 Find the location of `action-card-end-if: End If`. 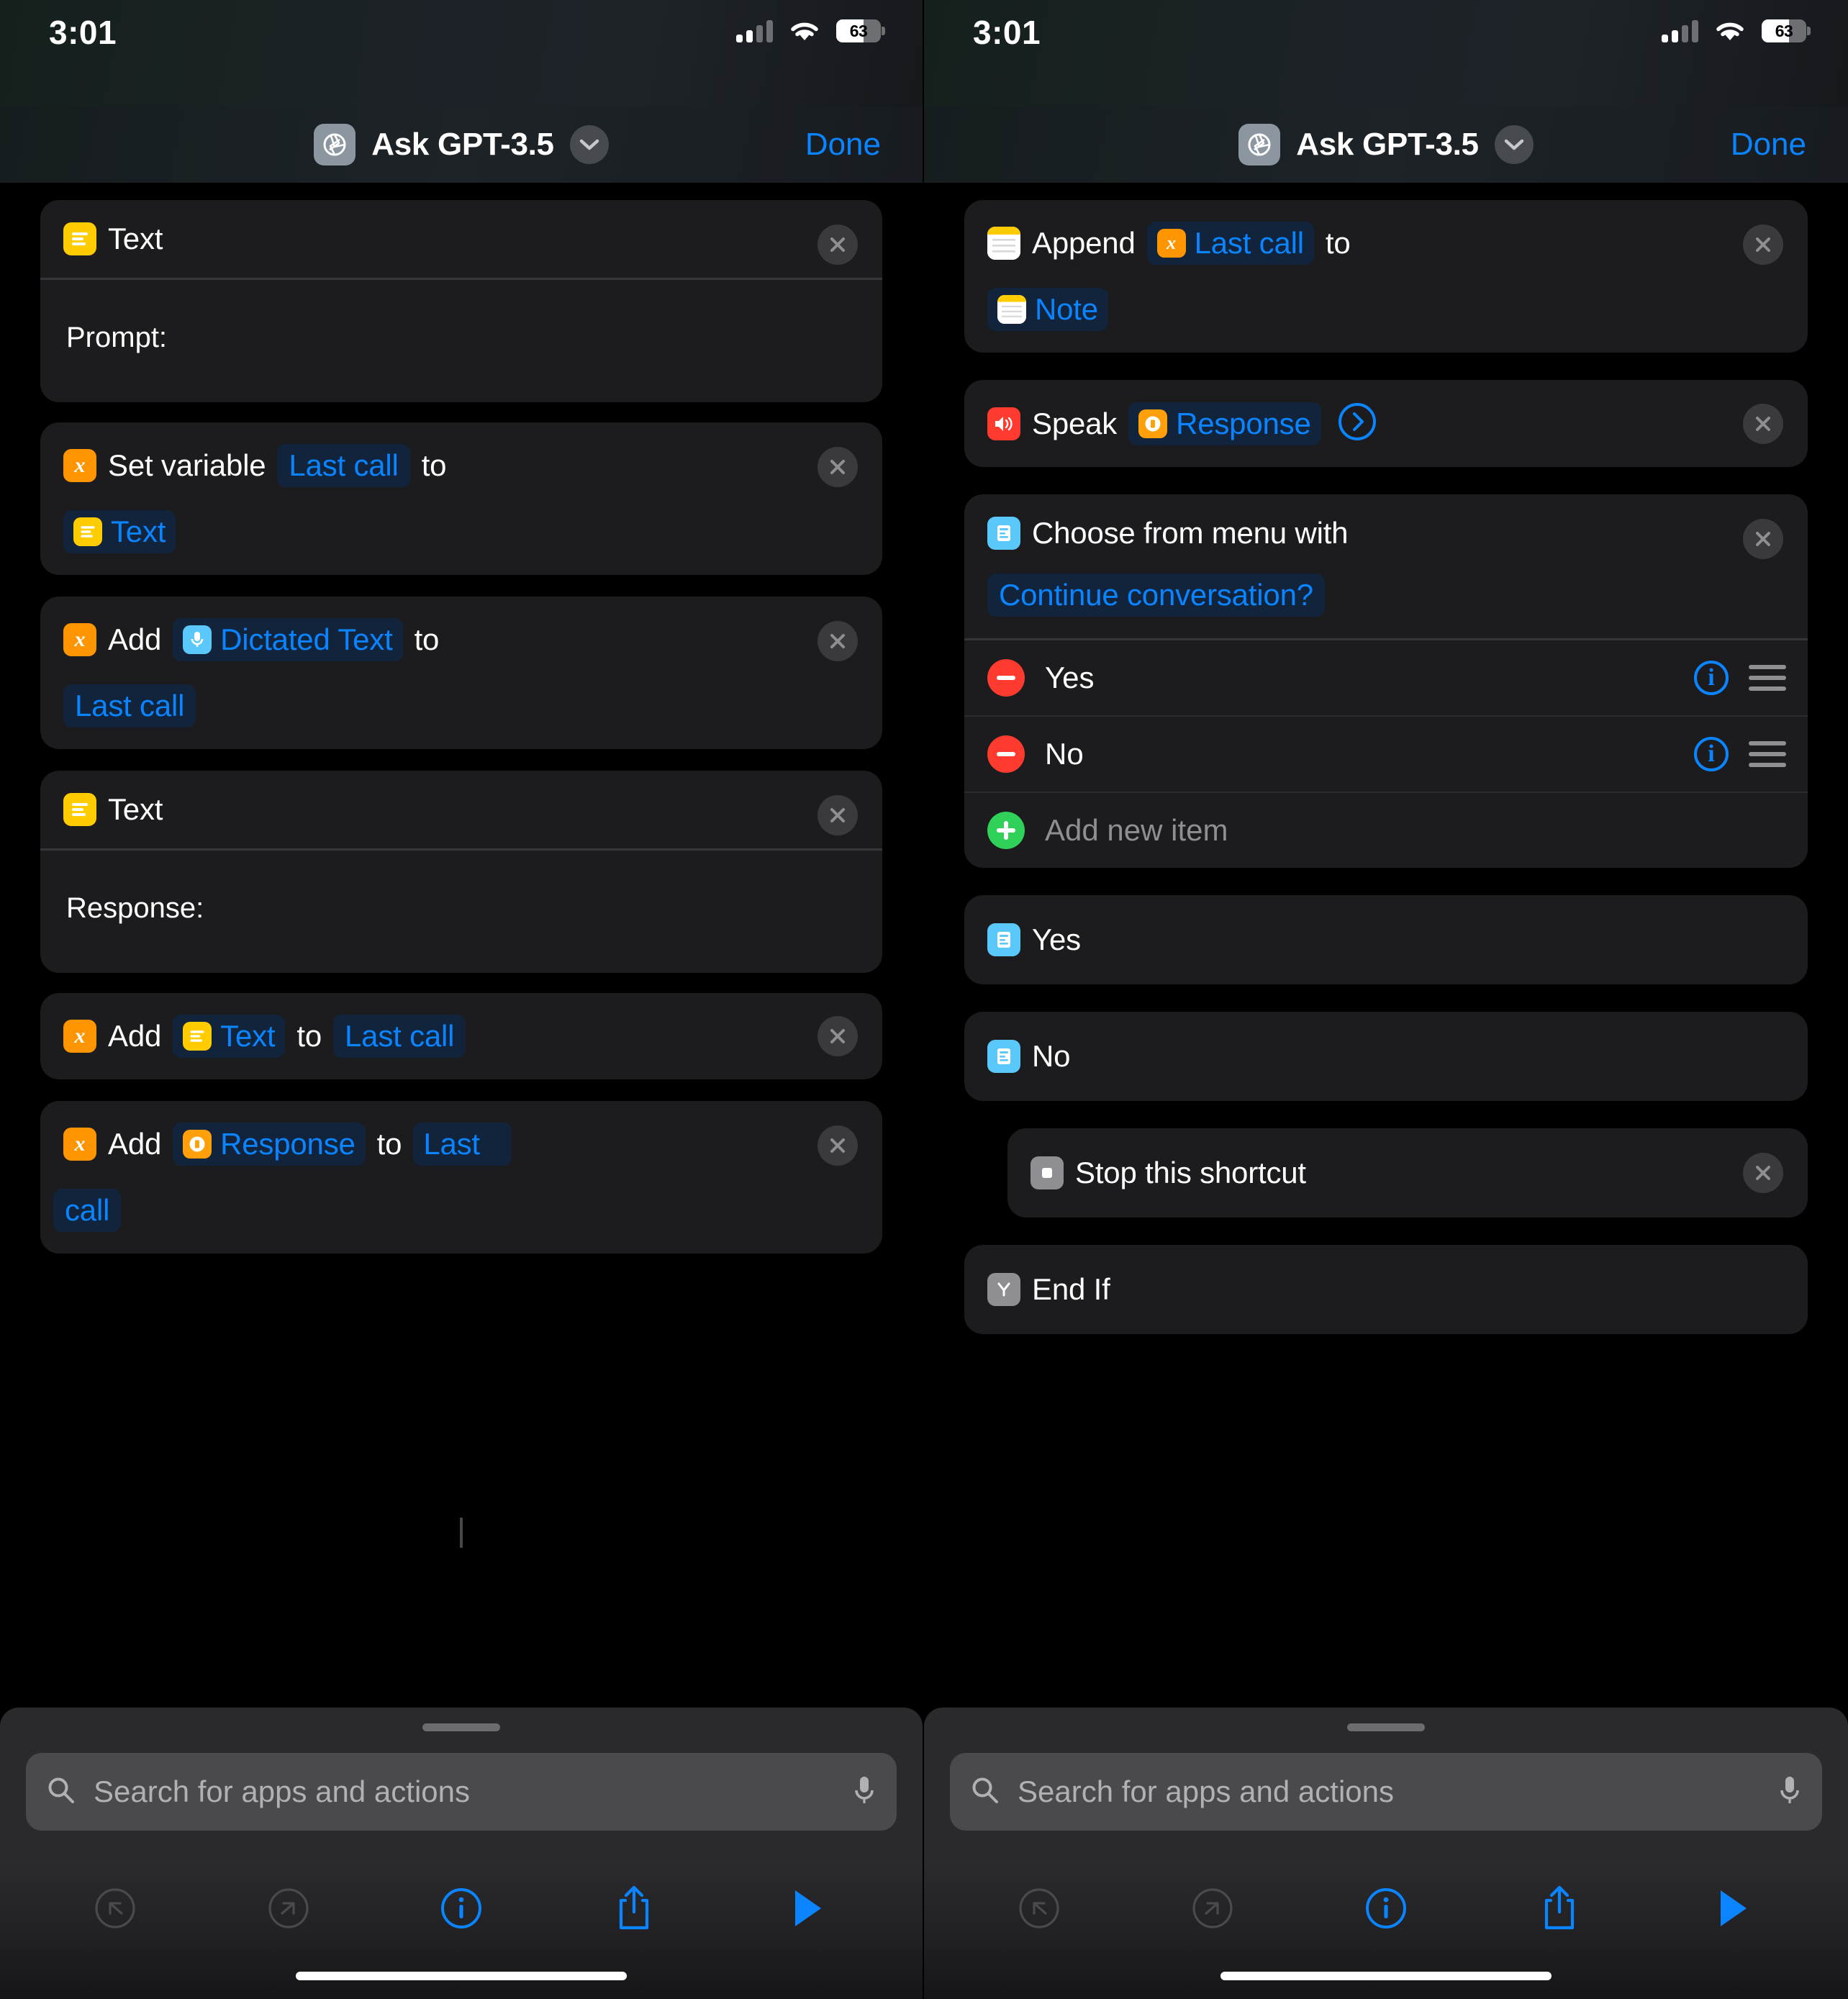

action-card-end-if: End If is located at coordinates (1386, 1289).